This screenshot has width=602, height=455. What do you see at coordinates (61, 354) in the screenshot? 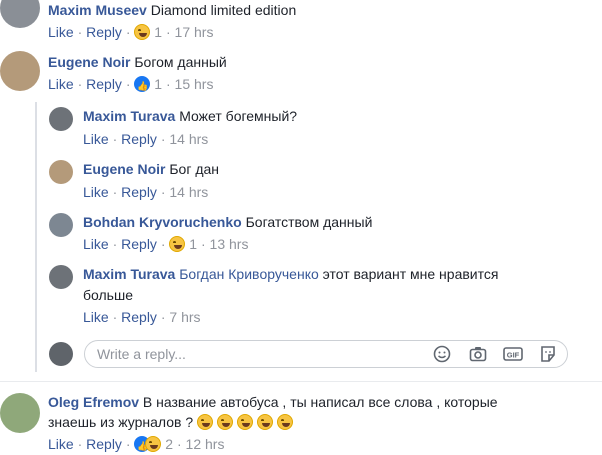
I see `current-user-avatar` at bounding box center [61, 354].